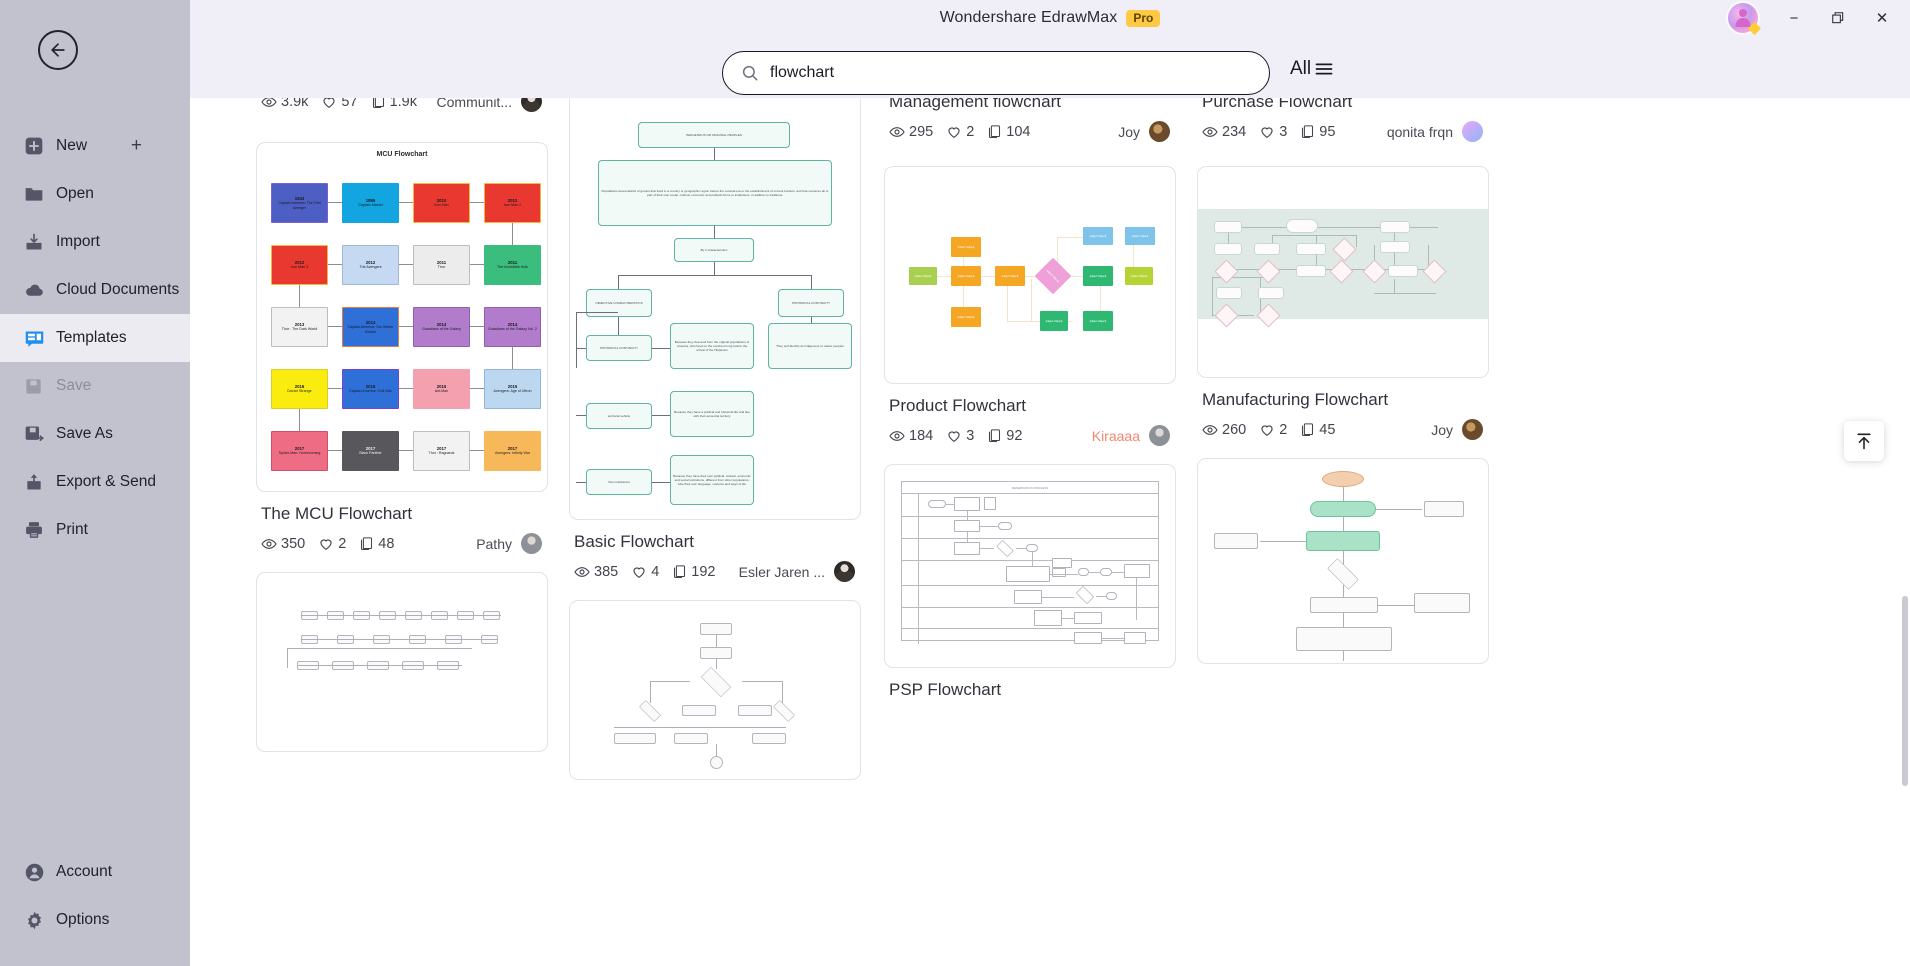 This screenshot has width=1910, height=966. What do you see at coordinates (1312, 69) in the screenshot?
I see `filter-all-button: All` at bounding box center [1312, 69].